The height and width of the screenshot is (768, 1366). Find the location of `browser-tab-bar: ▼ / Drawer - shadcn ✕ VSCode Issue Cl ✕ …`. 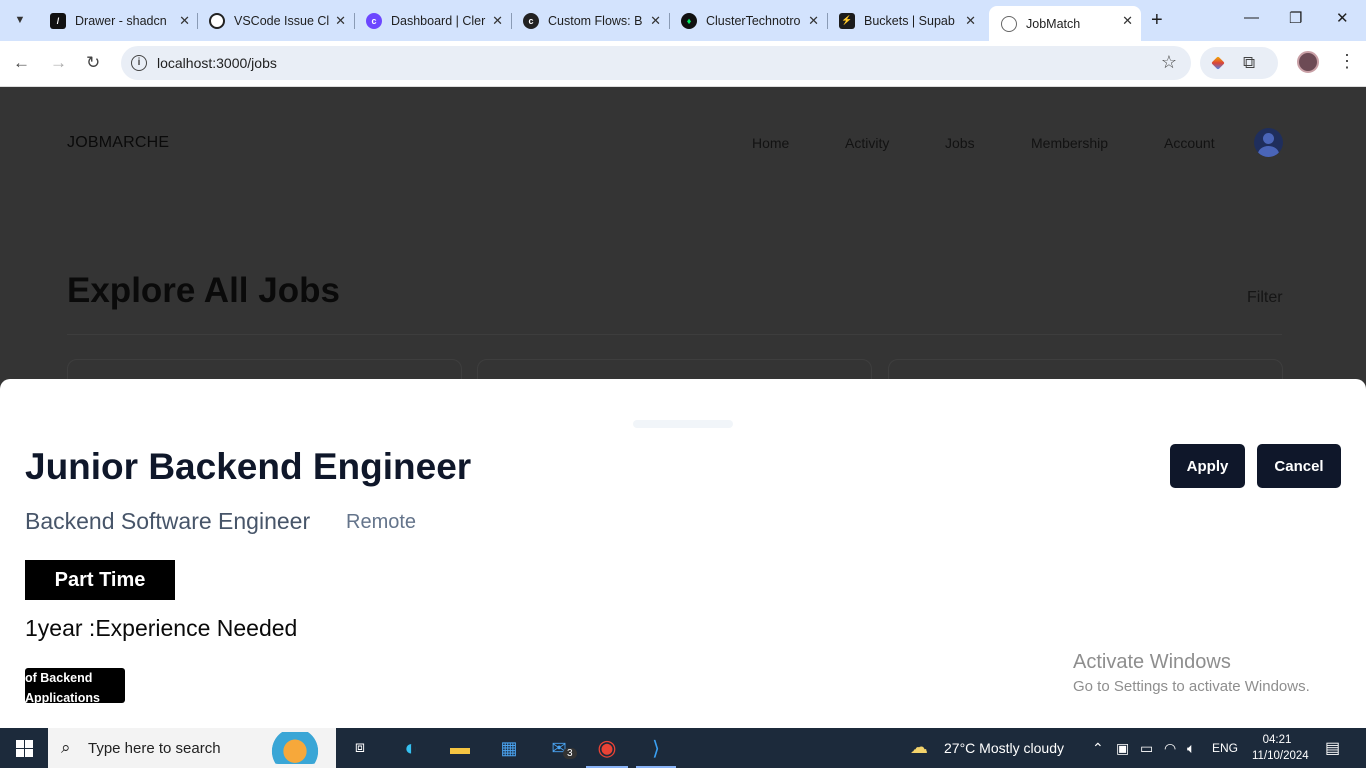

browser-tab-bar: ▼ / Drawer - shadcn ✕ VSCode Issue Cl ✕ … is located at coordinates (683, 20).